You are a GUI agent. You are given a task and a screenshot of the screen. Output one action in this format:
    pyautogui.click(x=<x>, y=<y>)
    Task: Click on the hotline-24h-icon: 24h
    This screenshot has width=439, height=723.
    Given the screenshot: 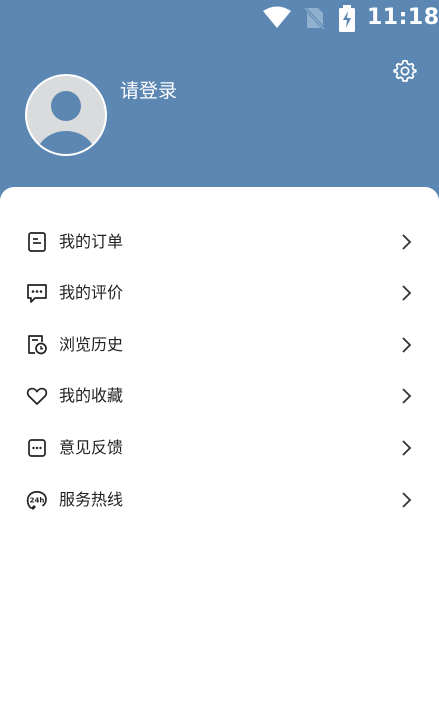 What is the action you would take?
    pyautogui.click(x=36, y=500)
    